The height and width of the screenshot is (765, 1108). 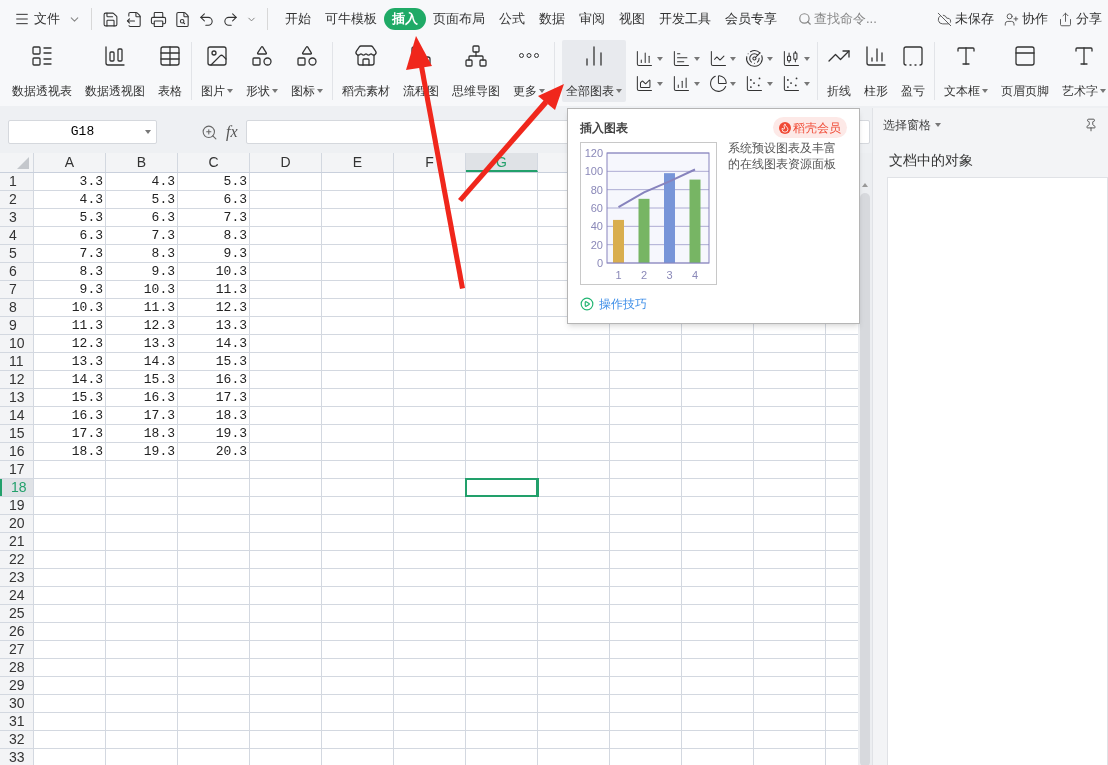 I want to click on row-header: 21, so click(x=17, y=541).